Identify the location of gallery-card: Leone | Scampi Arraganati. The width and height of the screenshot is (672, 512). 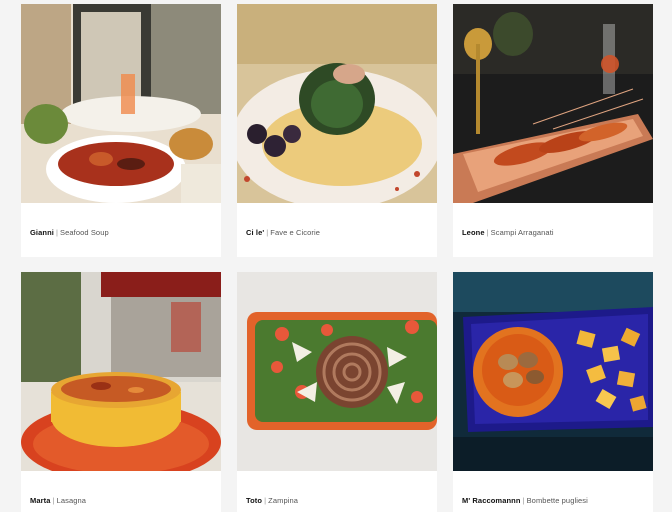
(553, 130).